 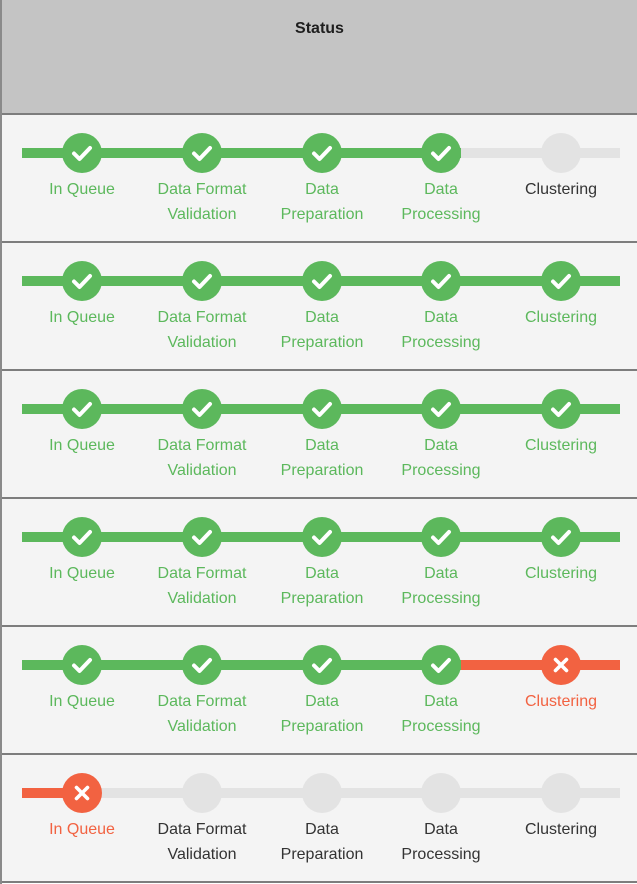 I want to click on cross-icon, so click(x=561, y=665).